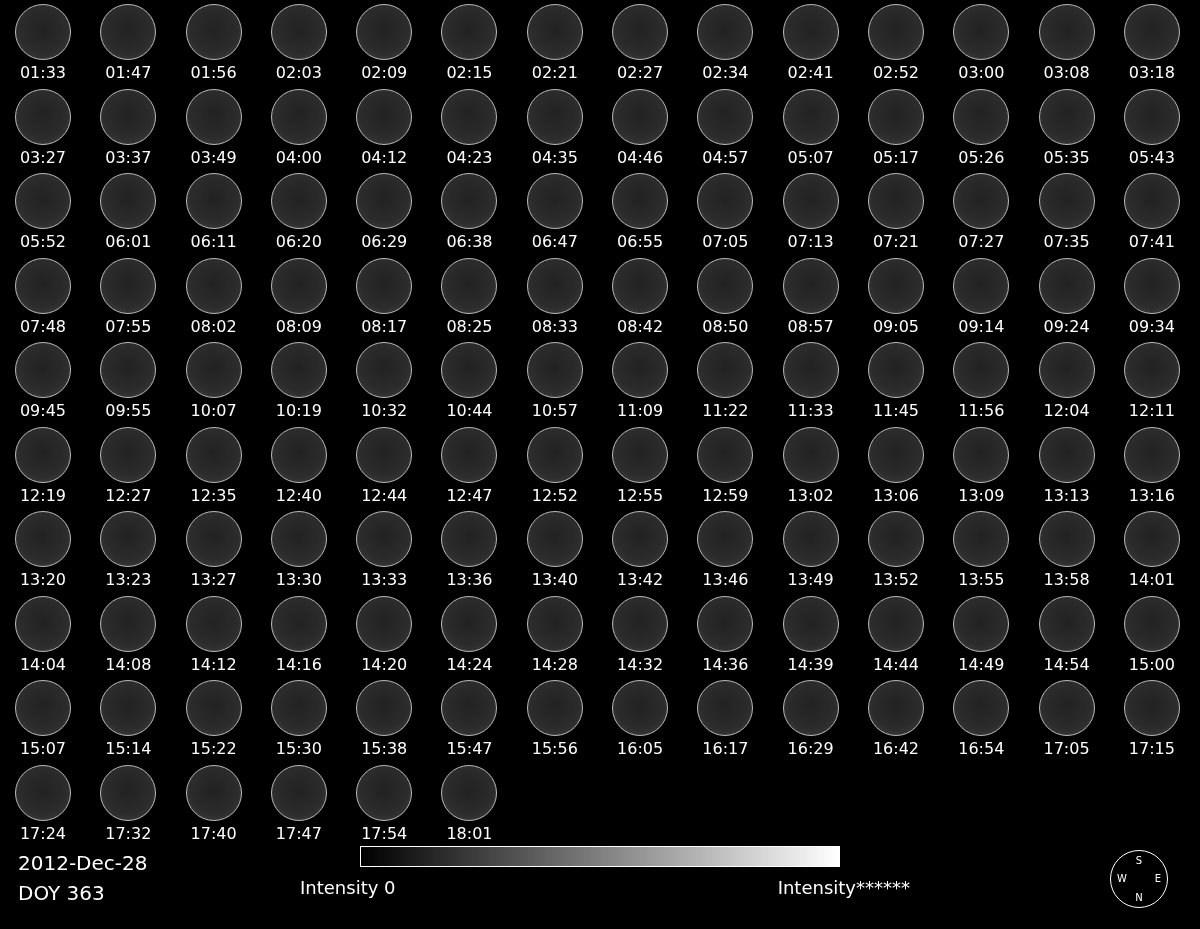  Describe the element at coordinates (43, 326) in the screenshot. I see `frame-time: 07:48` at that location.